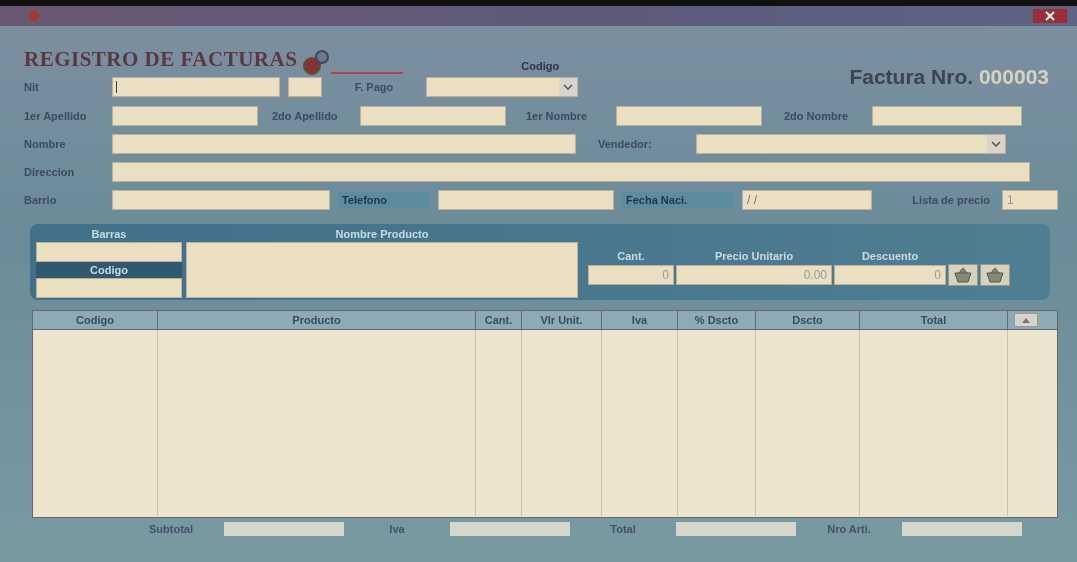  Describe the element at coordinates (109, 252) in the screenshot. I see `barcode-field` at that location.